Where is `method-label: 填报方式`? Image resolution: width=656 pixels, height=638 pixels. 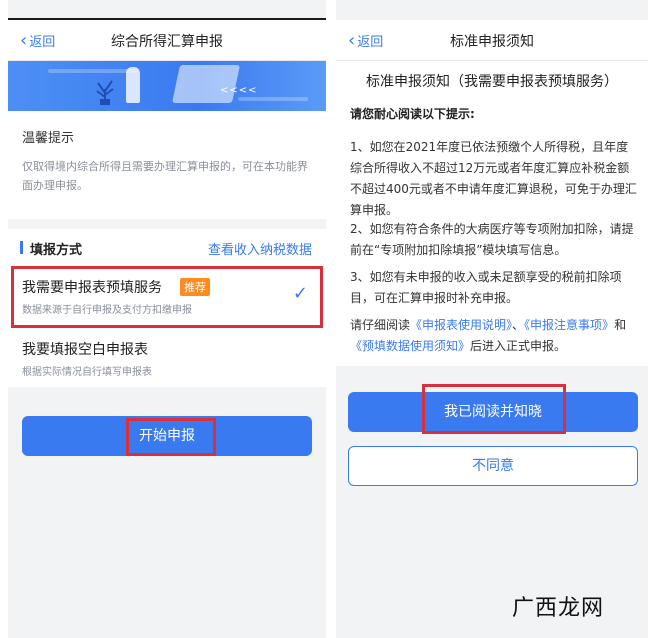 method-label: 填报方式 is located at coordinates (56, 250).